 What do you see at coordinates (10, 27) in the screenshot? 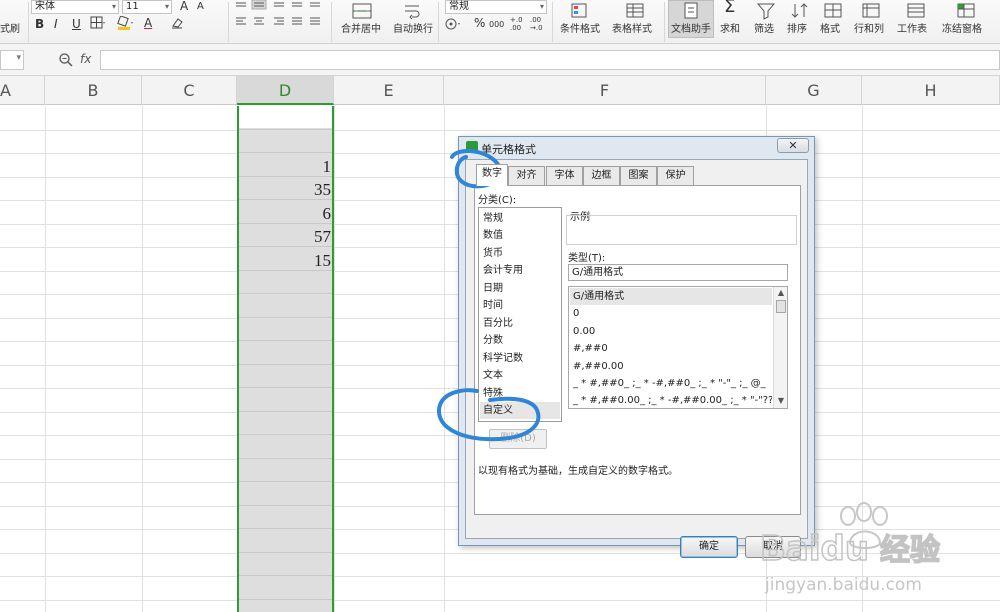
I see `format-painter-button: 式刷` at bounding box center [10, 27].